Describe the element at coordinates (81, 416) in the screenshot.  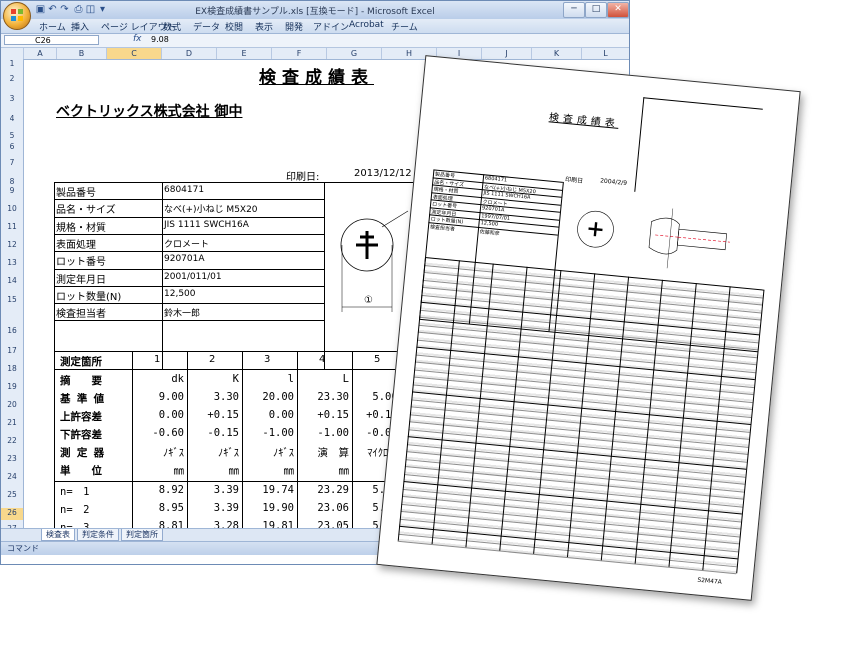
I see `measure-row-label: 上許容差` at that location.